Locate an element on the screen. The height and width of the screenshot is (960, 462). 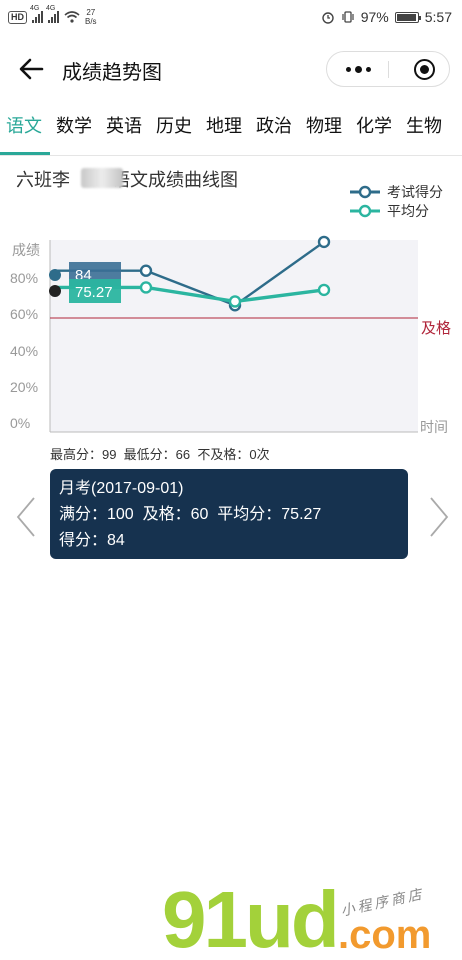
chevron-right-icon is located at coordinates (439, 517).